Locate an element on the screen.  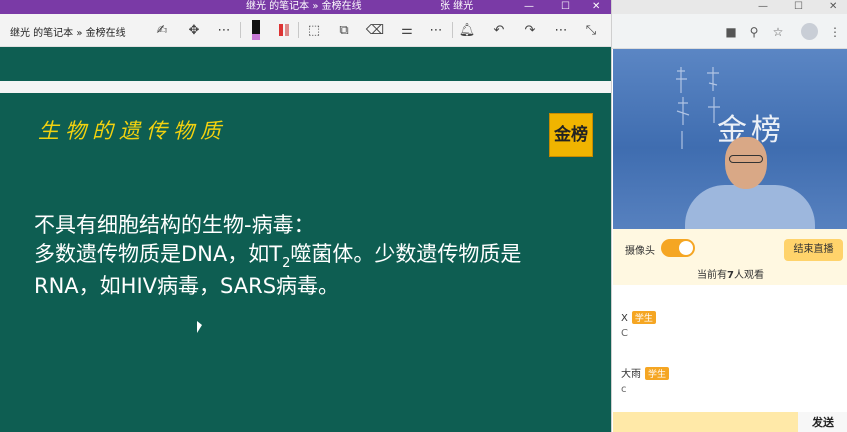
chat-user: X is located at coordinates (624, 318).